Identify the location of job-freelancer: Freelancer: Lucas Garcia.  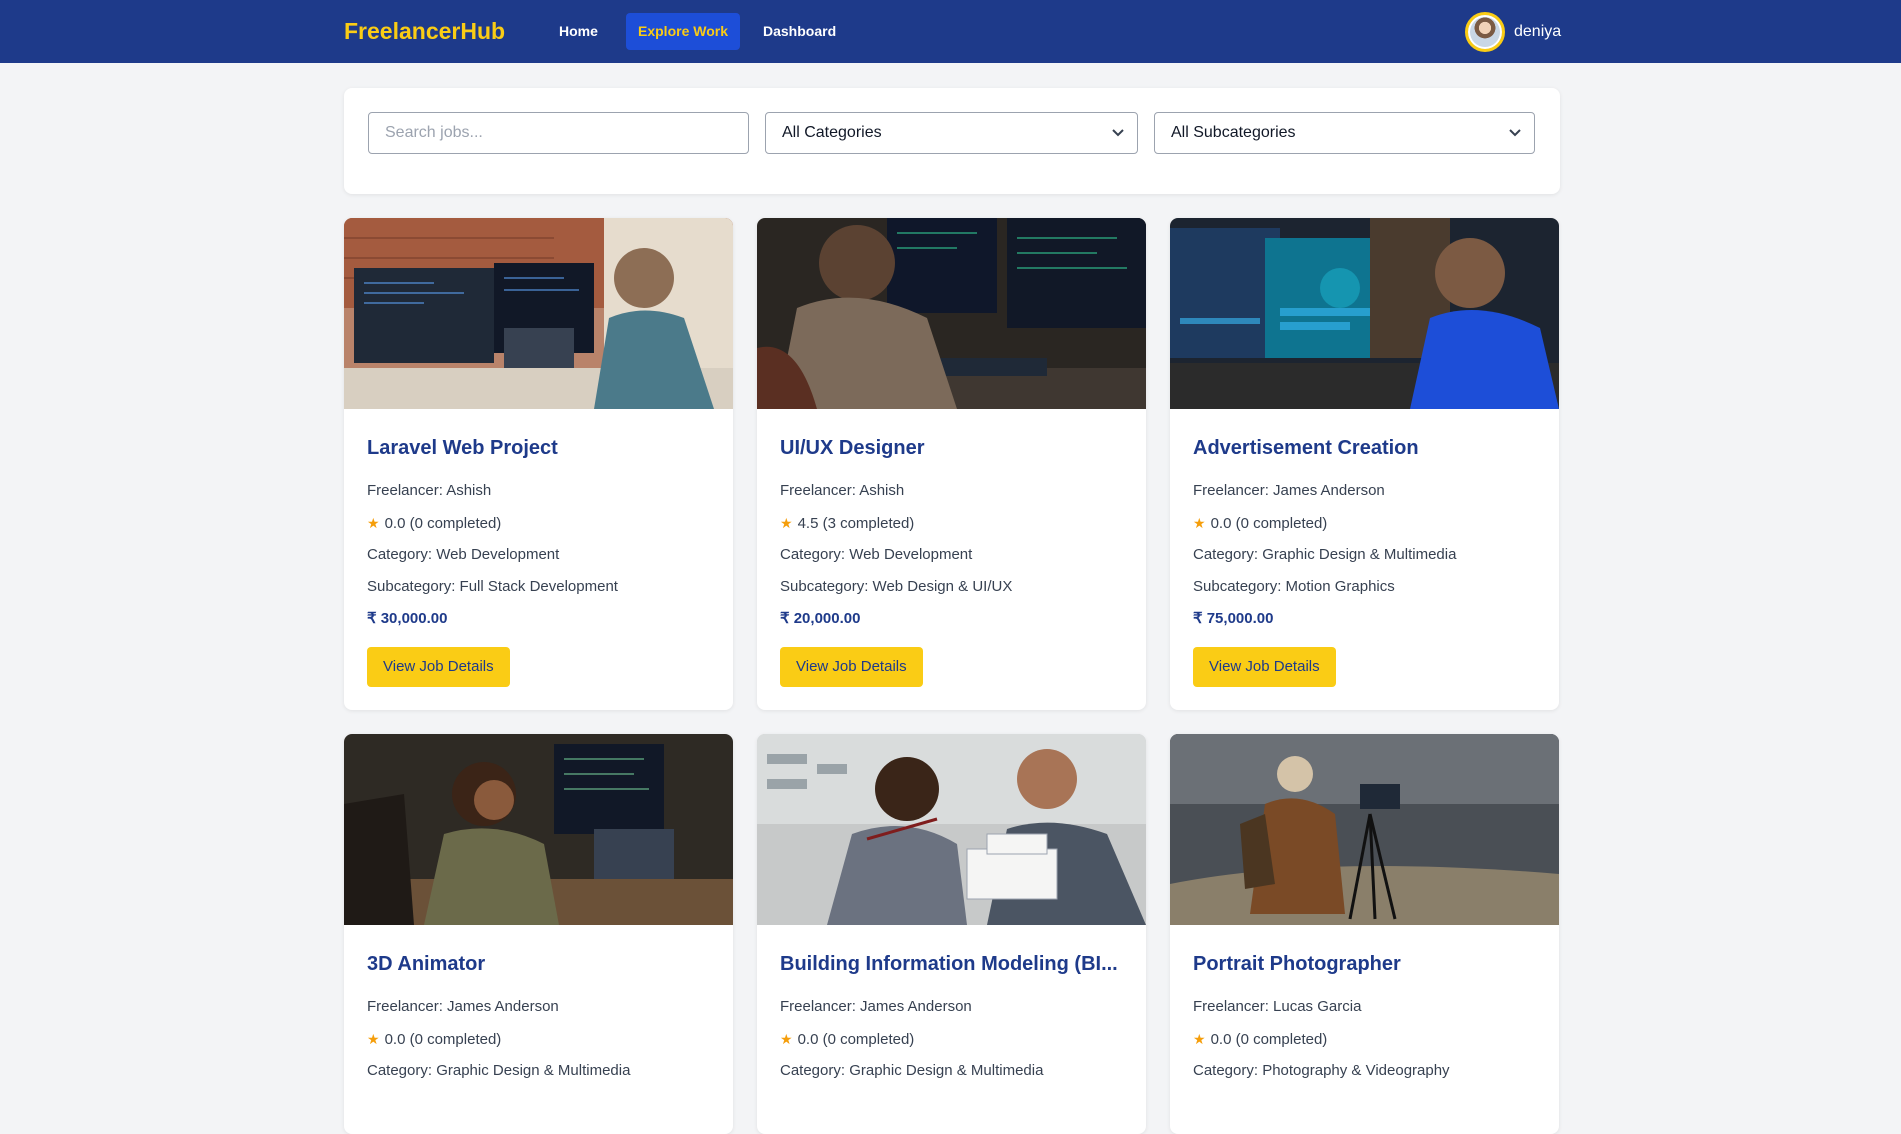
(1277, 1006).